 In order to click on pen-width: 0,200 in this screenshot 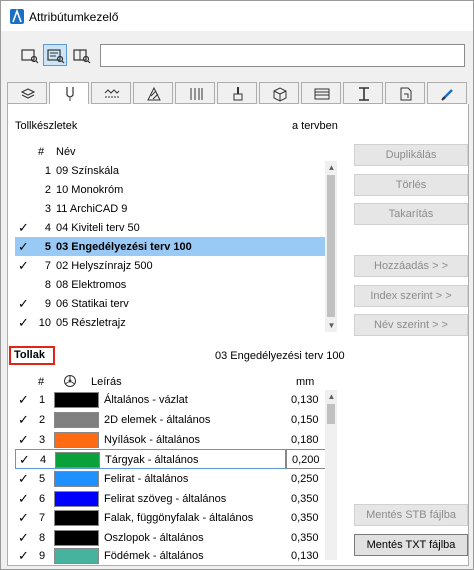, I will do `click(306, 460)`.